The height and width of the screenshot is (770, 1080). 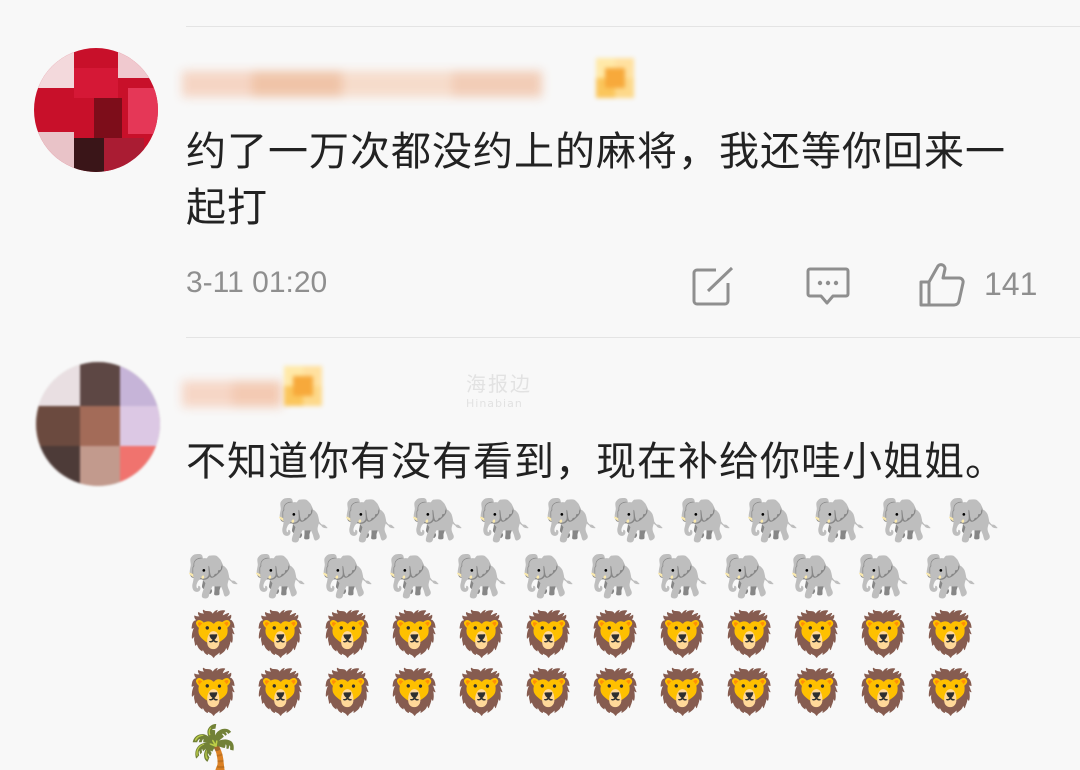 What do you see at coordinates (596, 180) in the screenshot?
I see `comment-text: 约了一万次都没约上的麻将，我还等你回来一起打` at bounding box center [596, 180].